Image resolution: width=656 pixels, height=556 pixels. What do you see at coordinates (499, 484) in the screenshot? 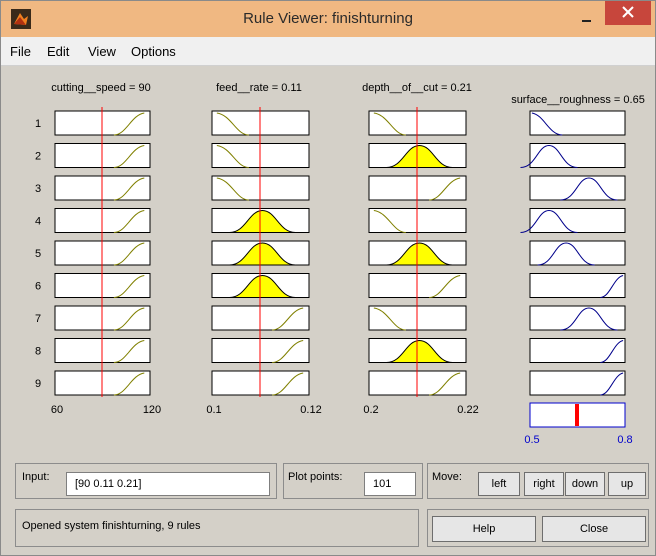
I see `move-left-button: left` at bounding box center [499, 484].